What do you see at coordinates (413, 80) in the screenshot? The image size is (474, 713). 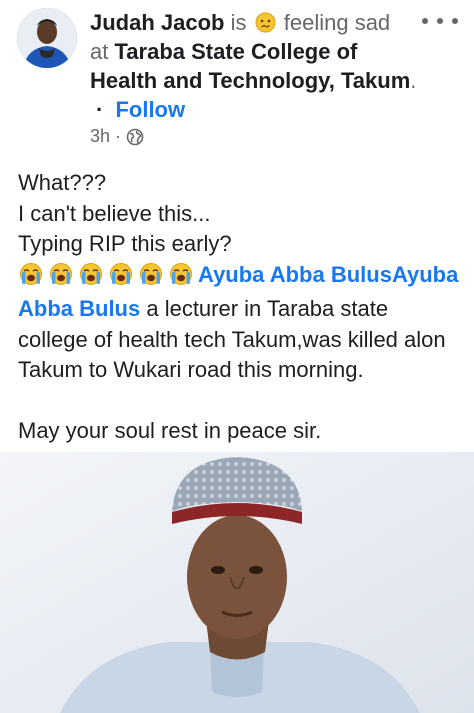 I see `location-period: .` at bounding box center [413, 80].